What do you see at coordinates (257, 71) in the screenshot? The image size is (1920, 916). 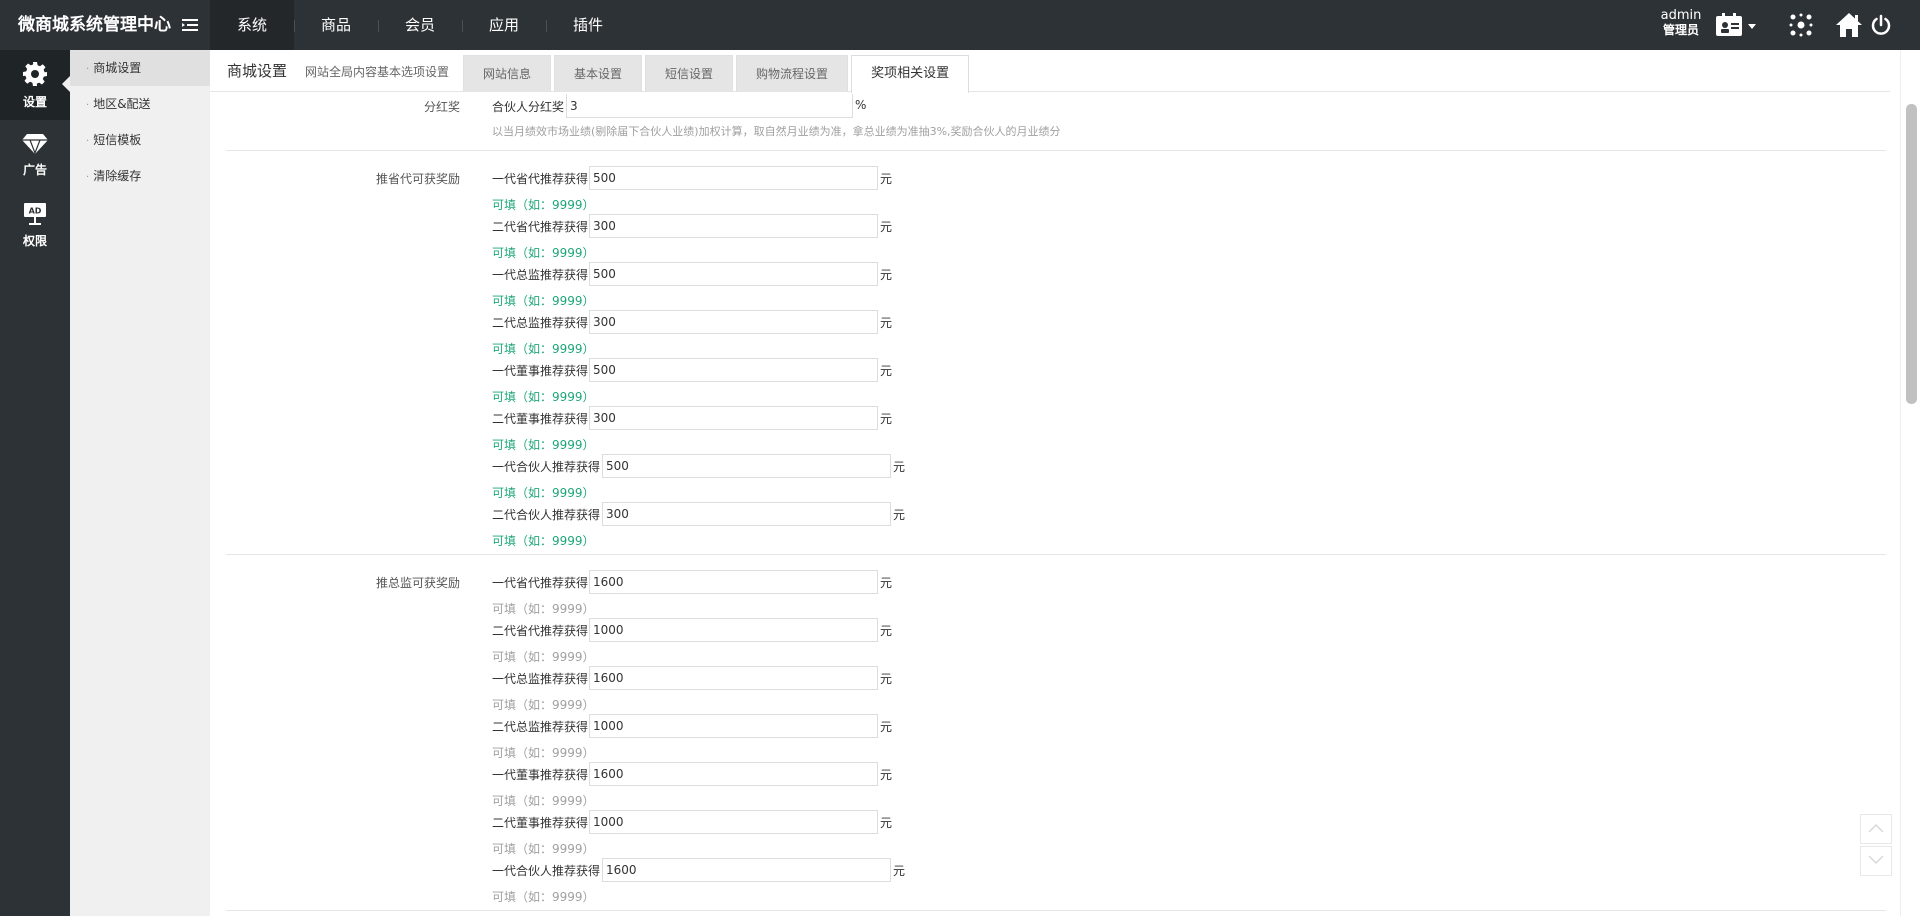 I see `page-title: 商城设置` at bounding box center [257, 71].